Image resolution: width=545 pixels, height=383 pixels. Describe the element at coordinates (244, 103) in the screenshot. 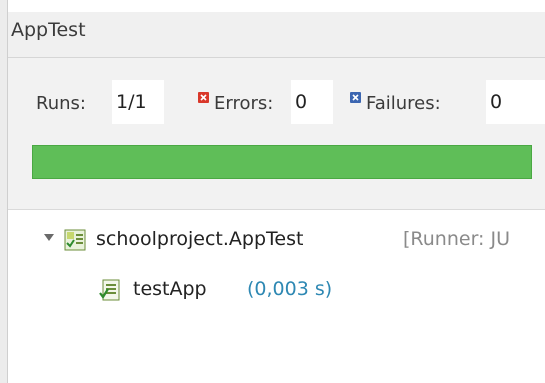

I see `errors-label: Errors:` at that location.